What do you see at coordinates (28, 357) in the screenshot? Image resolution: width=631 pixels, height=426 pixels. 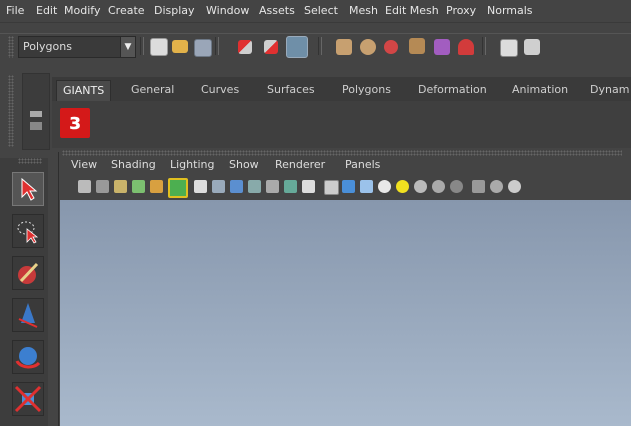 I see `rotate-tool-icon` at bounding box center [28, 357].